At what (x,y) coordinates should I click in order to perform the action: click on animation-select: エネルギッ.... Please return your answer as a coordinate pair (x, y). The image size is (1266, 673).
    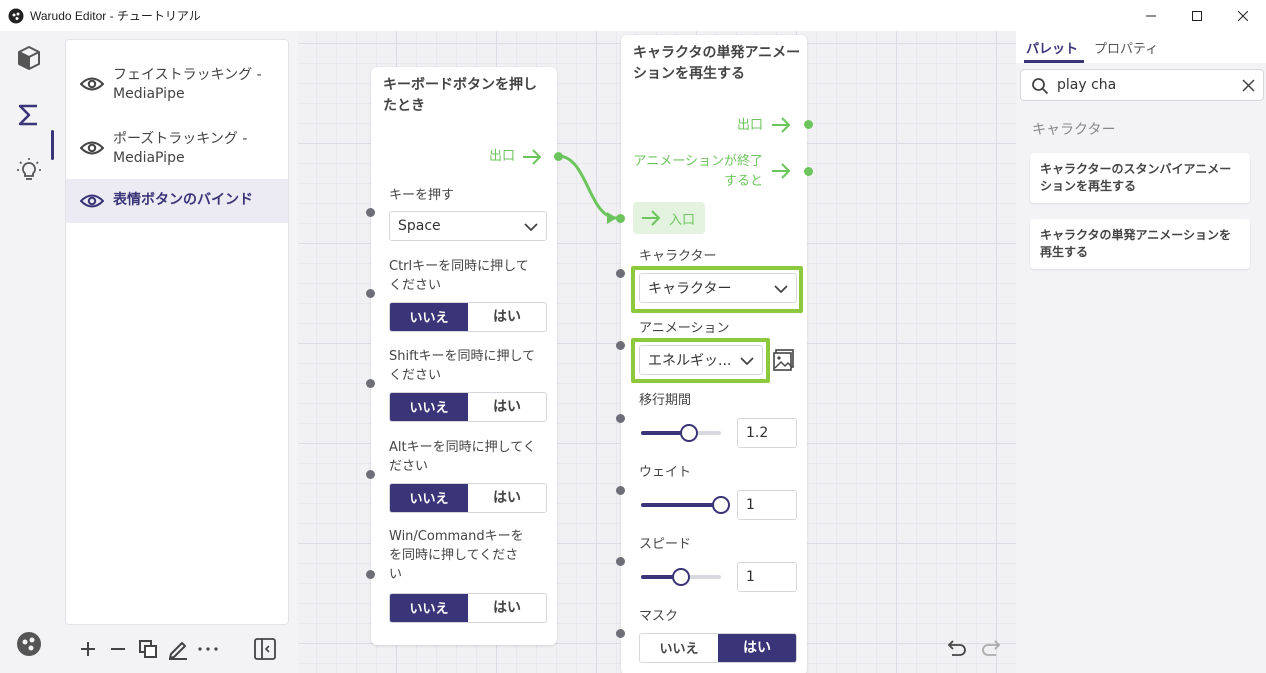
    Looking at the image, I should click on (701, 360).